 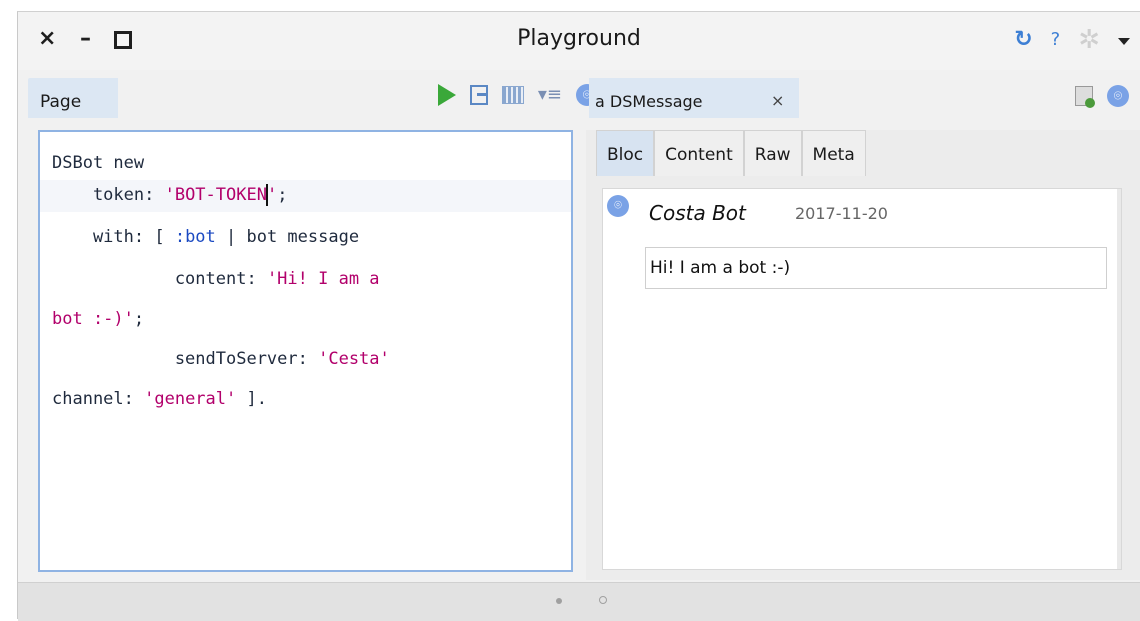 What do you see at coordinates (215, 195) in the screenshot?
I see `string-literal: 'BOT-TOKEN` at bounding box center [215, 195].